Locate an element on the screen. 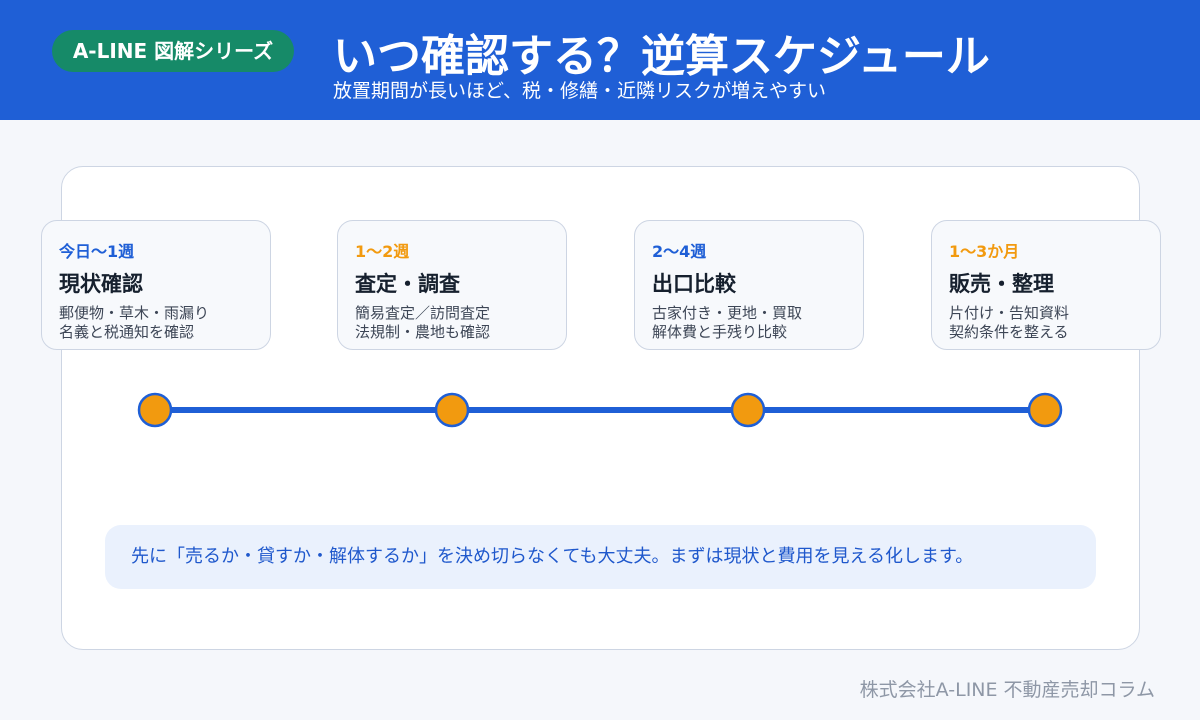 This screenshot has height=720, width=1200. stage-description-line: 契約条件を整える is located at coordinates (1009, 332).